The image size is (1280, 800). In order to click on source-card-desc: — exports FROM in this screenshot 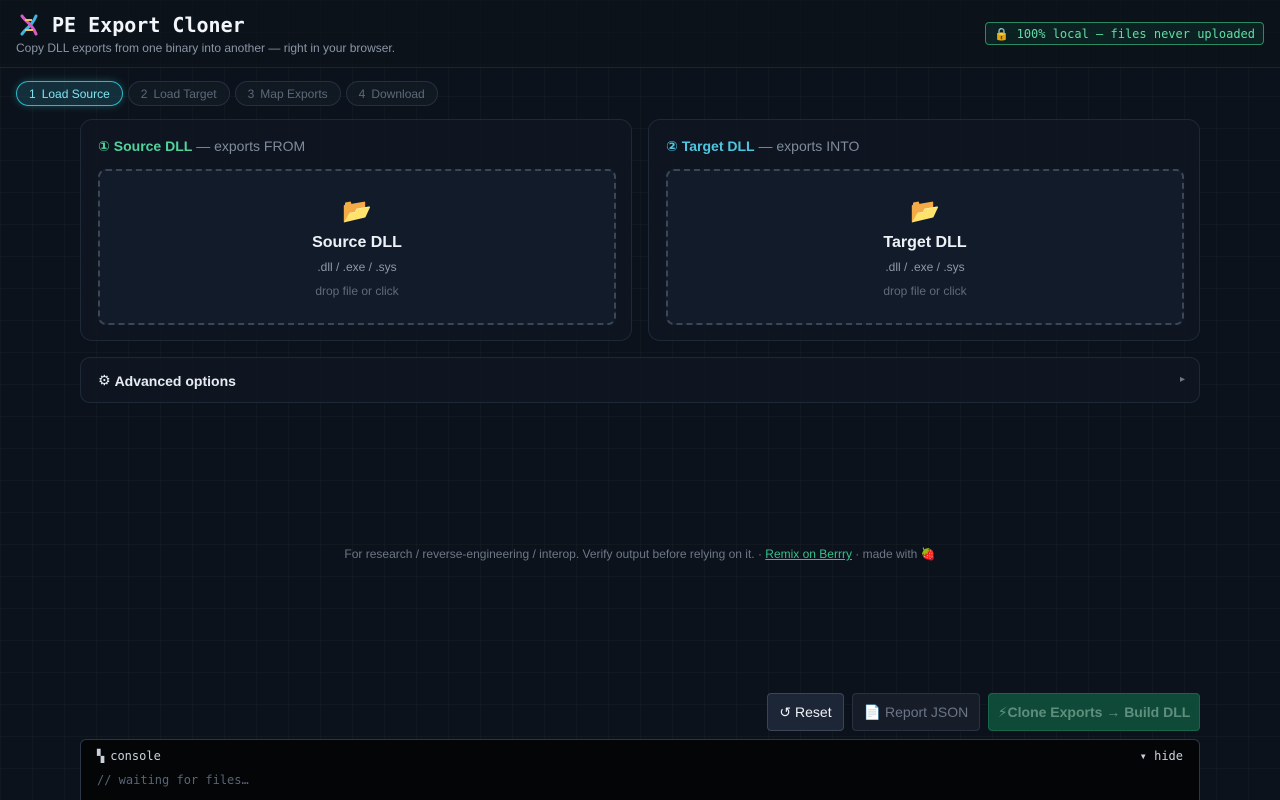, I will do `click(249, 146)`.